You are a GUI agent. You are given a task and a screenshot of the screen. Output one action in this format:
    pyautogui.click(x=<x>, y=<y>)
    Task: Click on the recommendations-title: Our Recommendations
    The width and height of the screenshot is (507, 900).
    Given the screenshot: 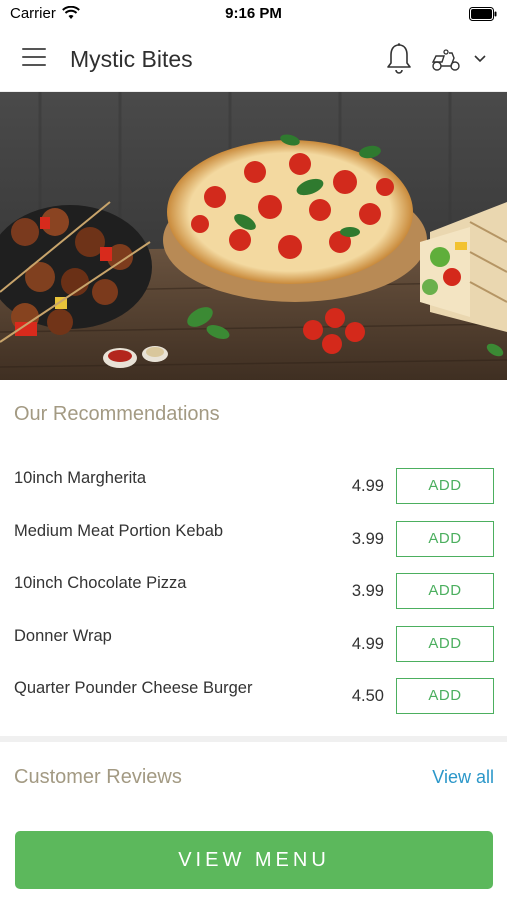 What is the action you would take?
    pyautogui.click(x=117, y=414)
    